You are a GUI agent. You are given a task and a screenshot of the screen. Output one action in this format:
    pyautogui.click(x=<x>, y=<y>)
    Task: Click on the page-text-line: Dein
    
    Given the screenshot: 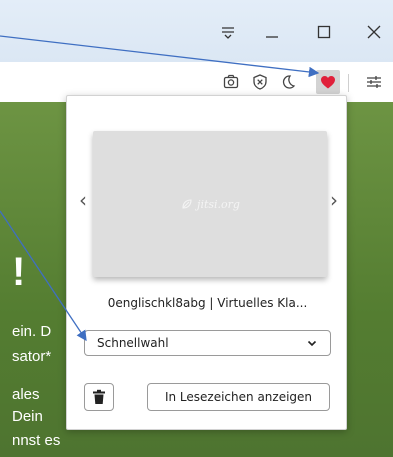 What is the action you would take?
    pyautogui.click(x=27, y=416)
    